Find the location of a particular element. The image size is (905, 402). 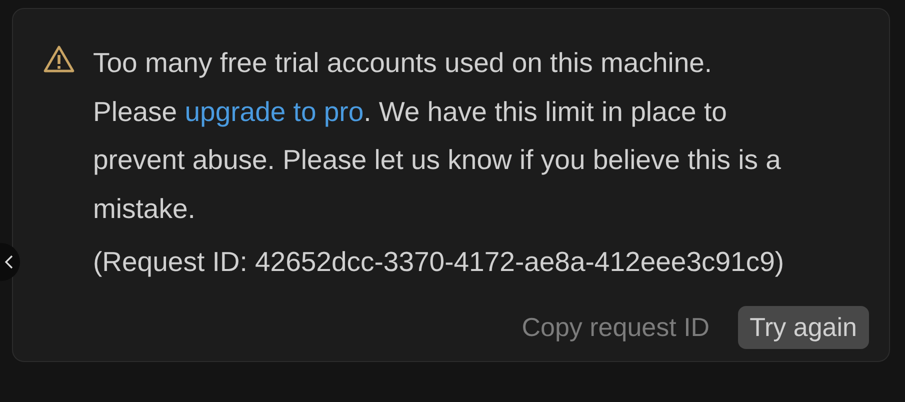

copy-button: Copy request ID is located at coordinates (616, 327).